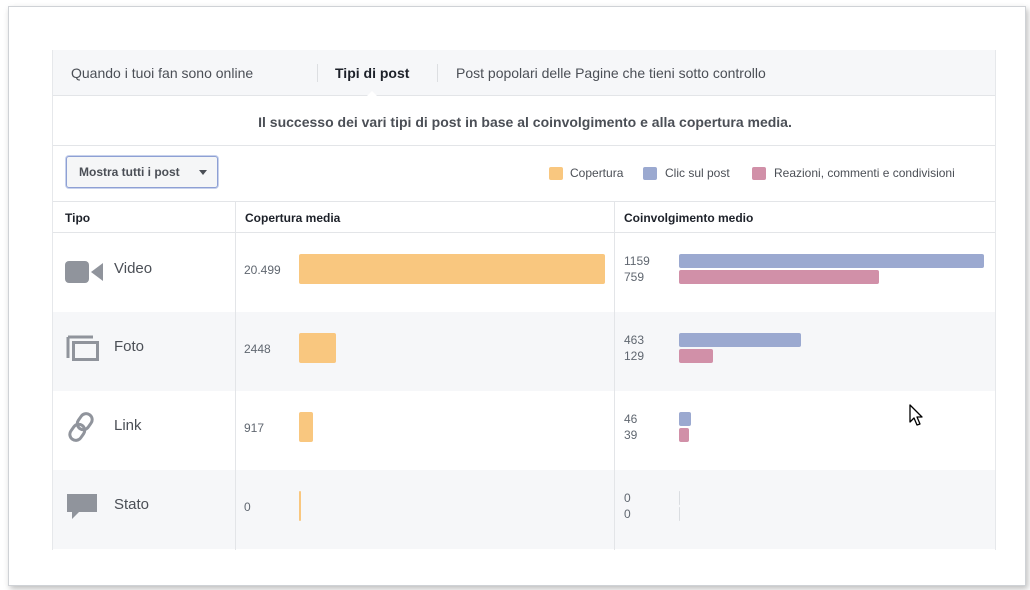  I want to click on legend-label: Copertura, so click(597, 173).